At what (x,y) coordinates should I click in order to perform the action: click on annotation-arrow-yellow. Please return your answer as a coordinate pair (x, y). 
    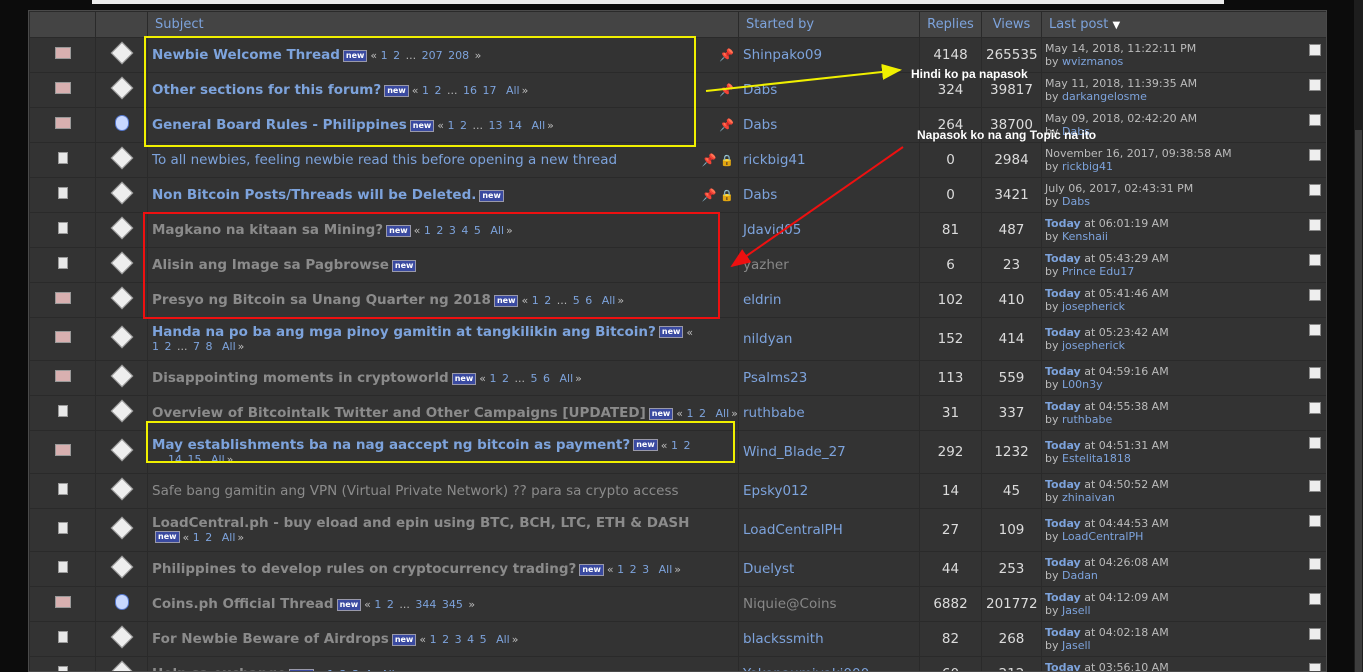
    Looking at the image, I should click on (803, 77).